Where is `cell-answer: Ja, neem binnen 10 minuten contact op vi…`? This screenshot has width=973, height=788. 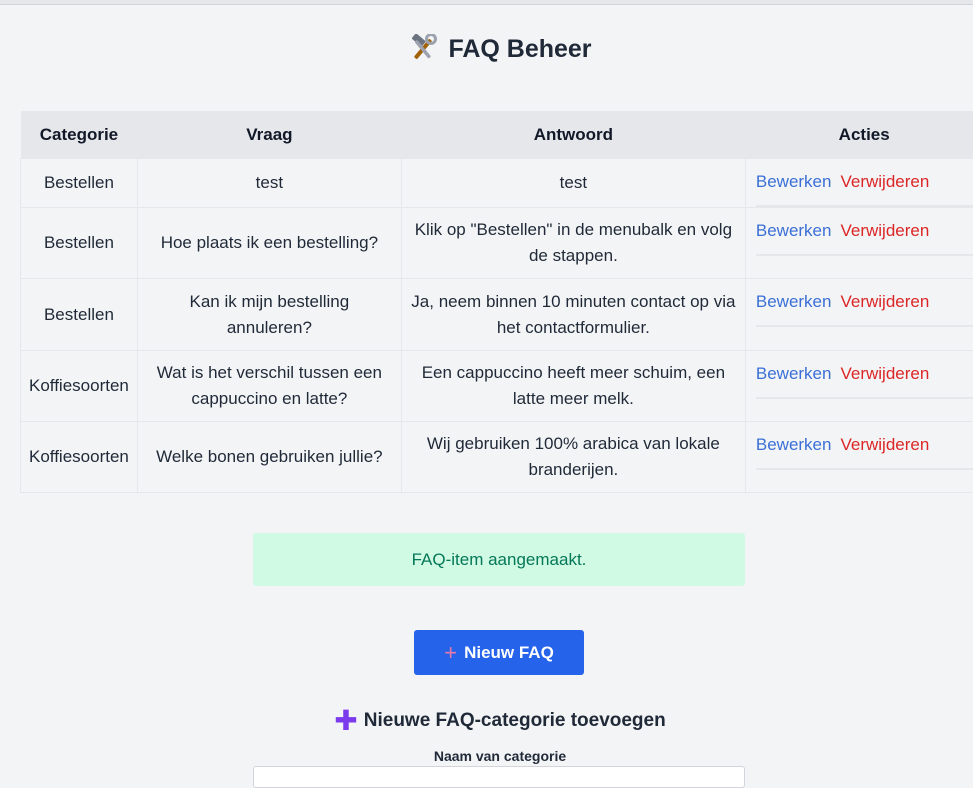 cell-answer: Ja, neem binnen 10 minuten contact op vi… is located at coordinates (573, 315).